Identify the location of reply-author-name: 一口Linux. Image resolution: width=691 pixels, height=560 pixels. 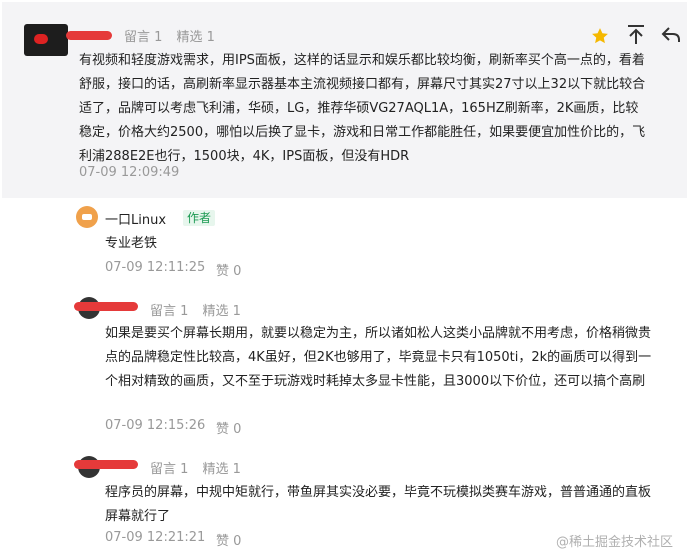
(135, 218).